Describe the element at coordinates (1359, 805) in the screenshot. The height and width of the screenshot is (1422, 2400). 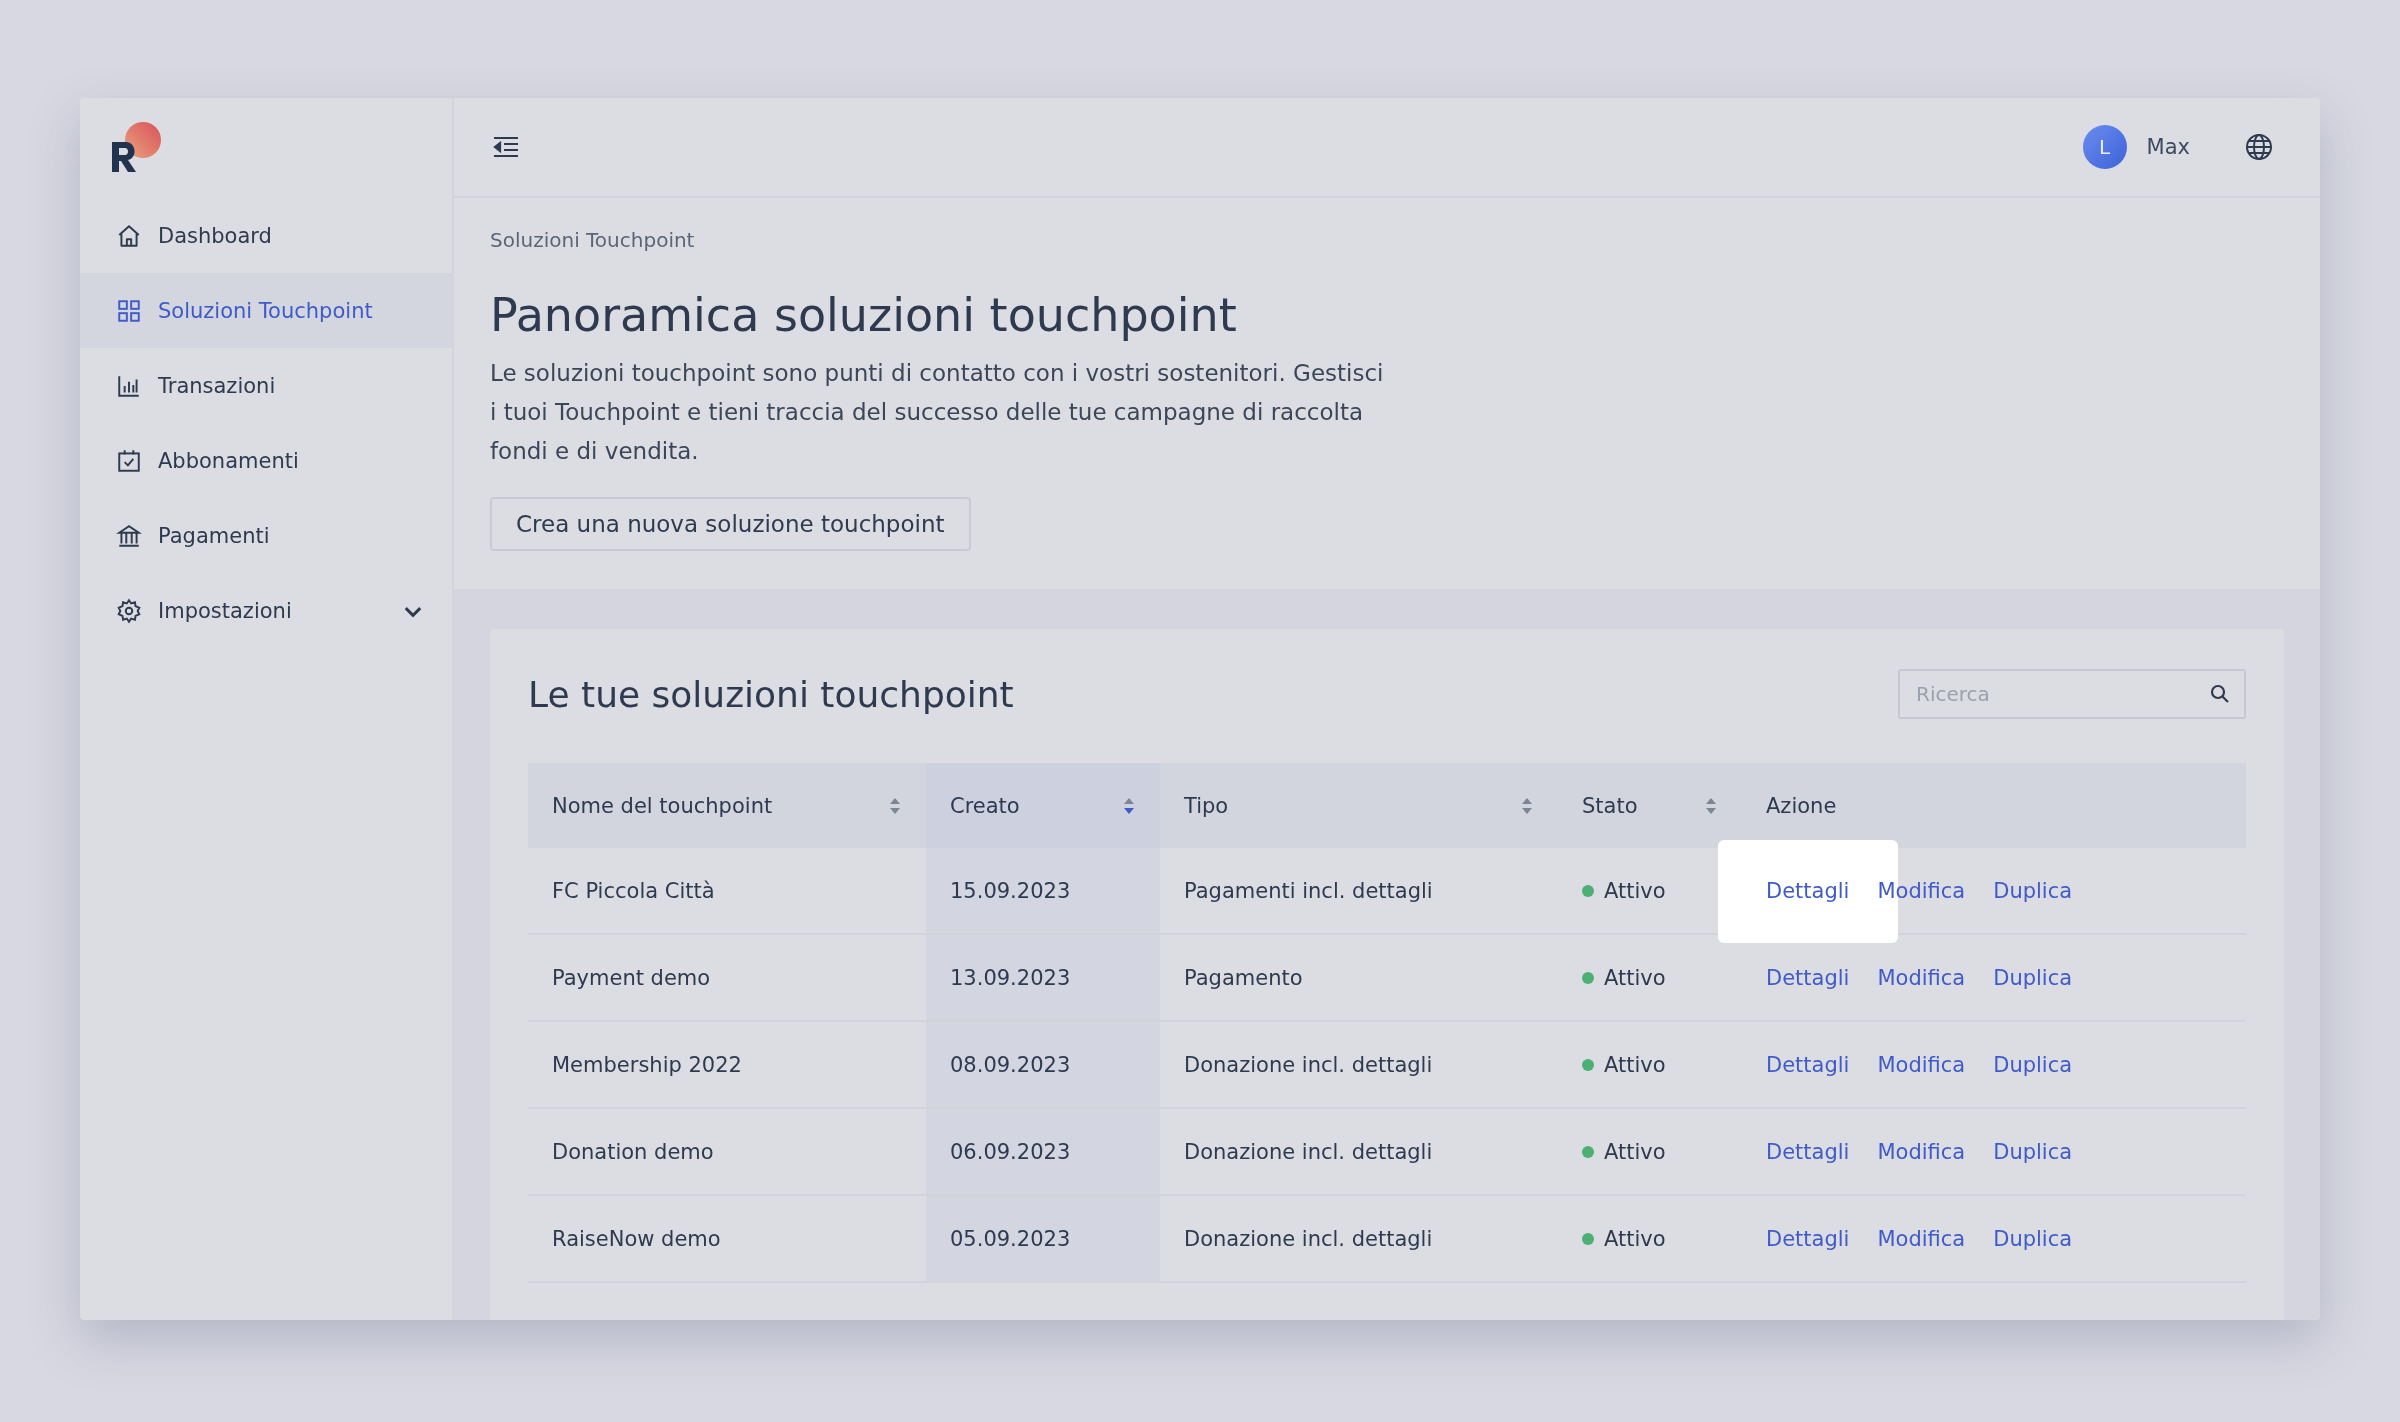
I see `header-cell: Tipo` at that location.